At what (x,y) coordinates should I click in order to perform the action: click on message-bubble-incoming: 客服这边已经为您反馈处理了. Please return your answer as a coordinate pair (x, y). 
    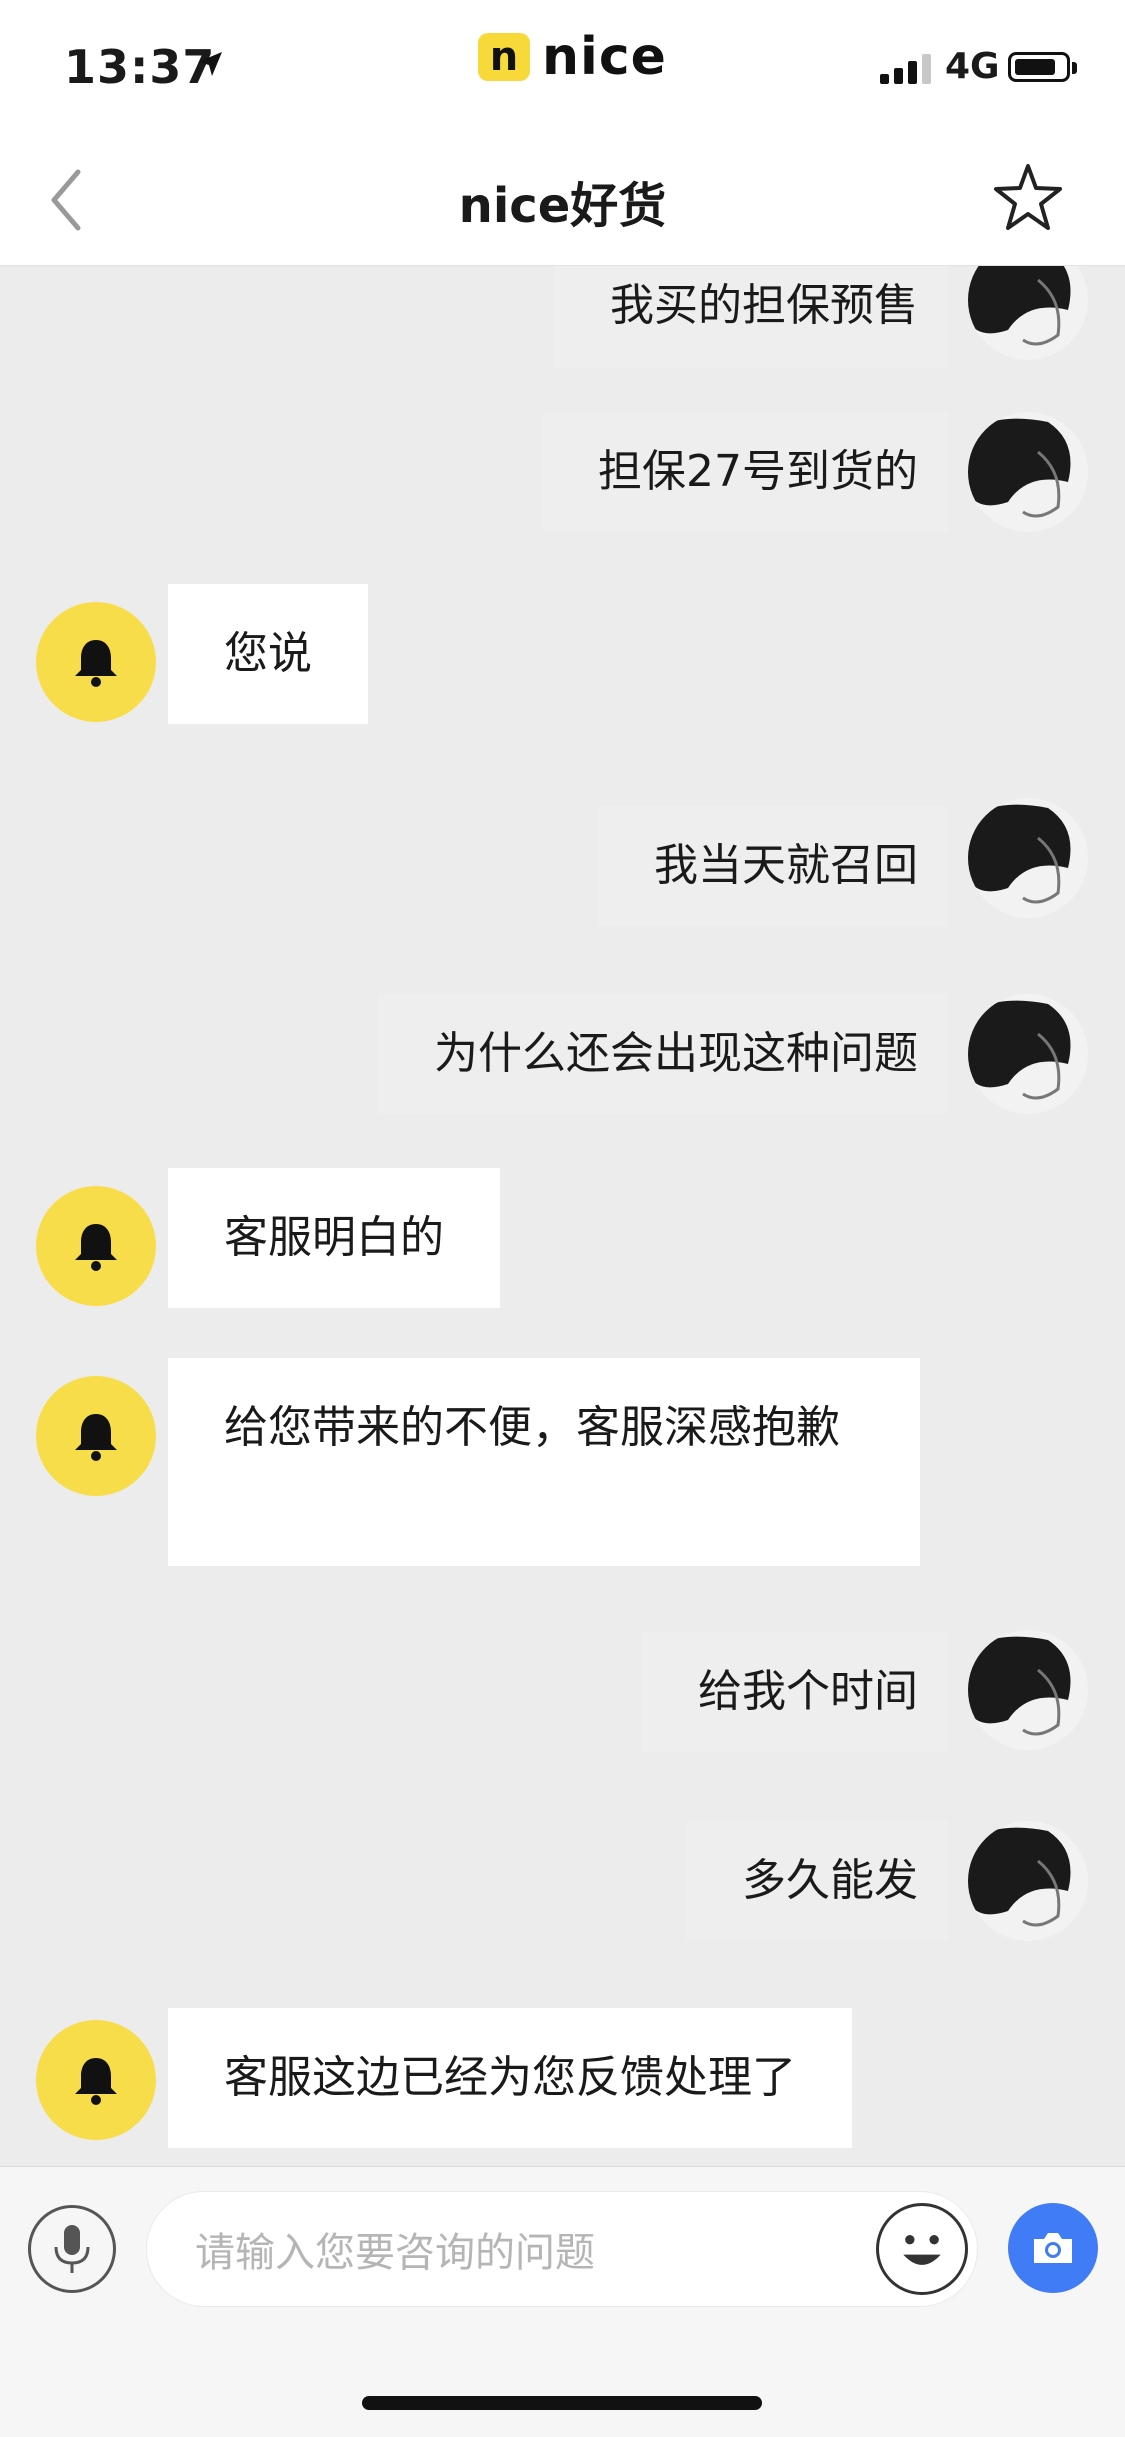
    Looking at the image, I should click on (510, 2078).